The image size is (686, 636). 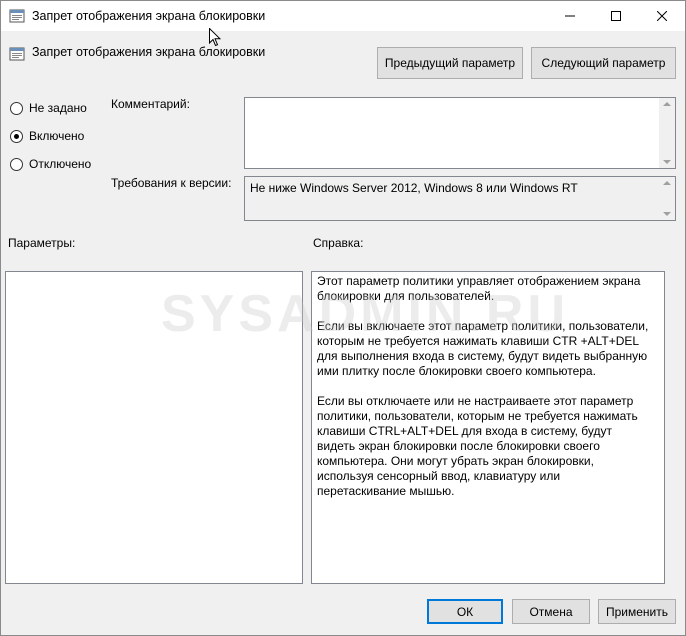 I want to click on window-title: Запрет отображения экрана блокировки, so click(x=149, y=16).